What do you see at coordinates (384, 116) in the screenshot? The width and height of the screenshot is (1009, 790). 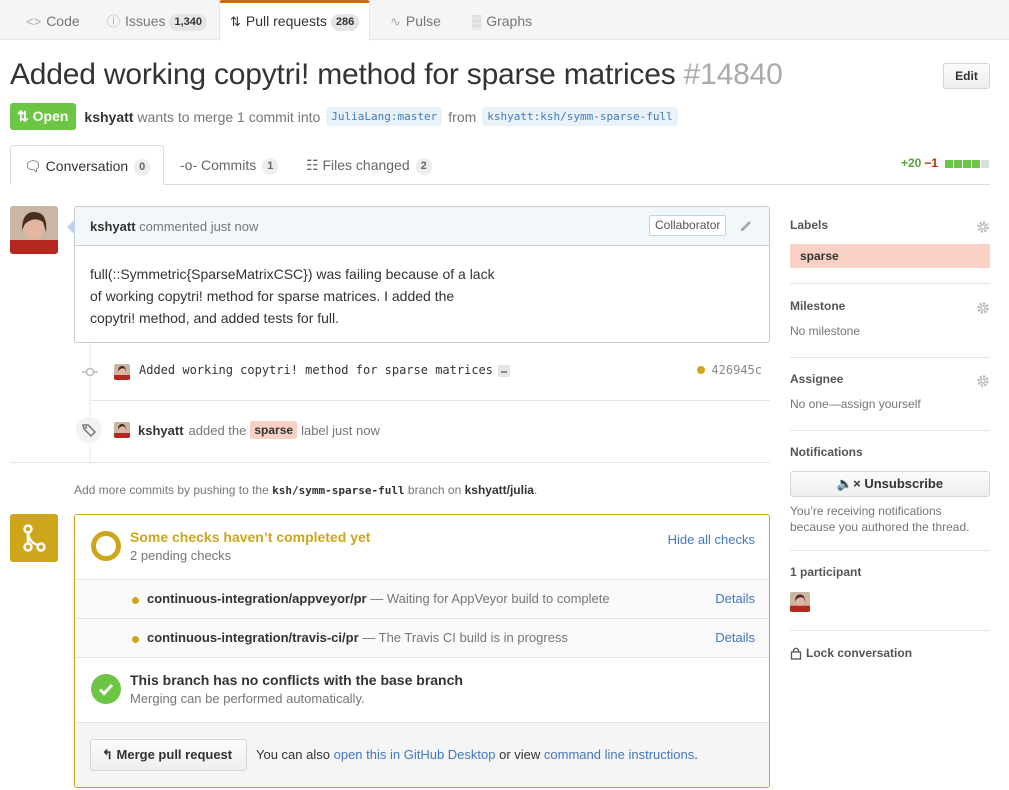 I see `base-ref: JuliaLang:master` at bounding box center [384, 116].